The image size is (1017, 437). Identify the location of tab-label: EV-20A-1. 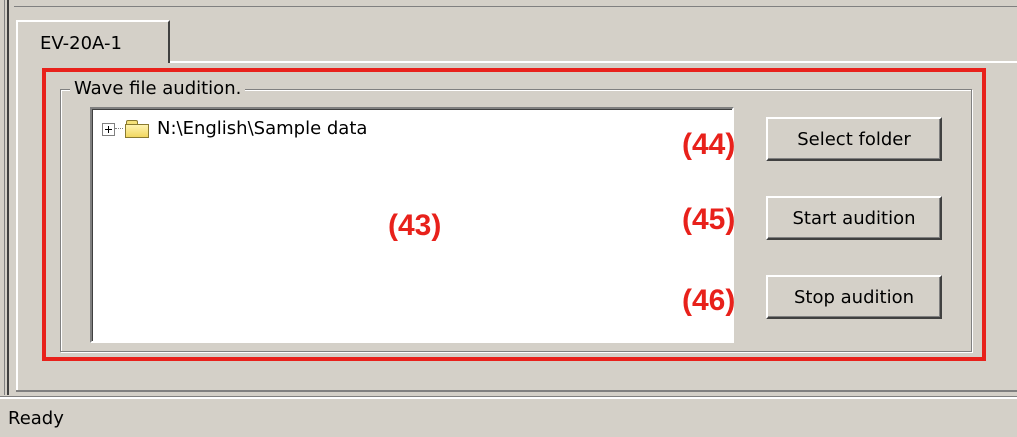
(81, 43).